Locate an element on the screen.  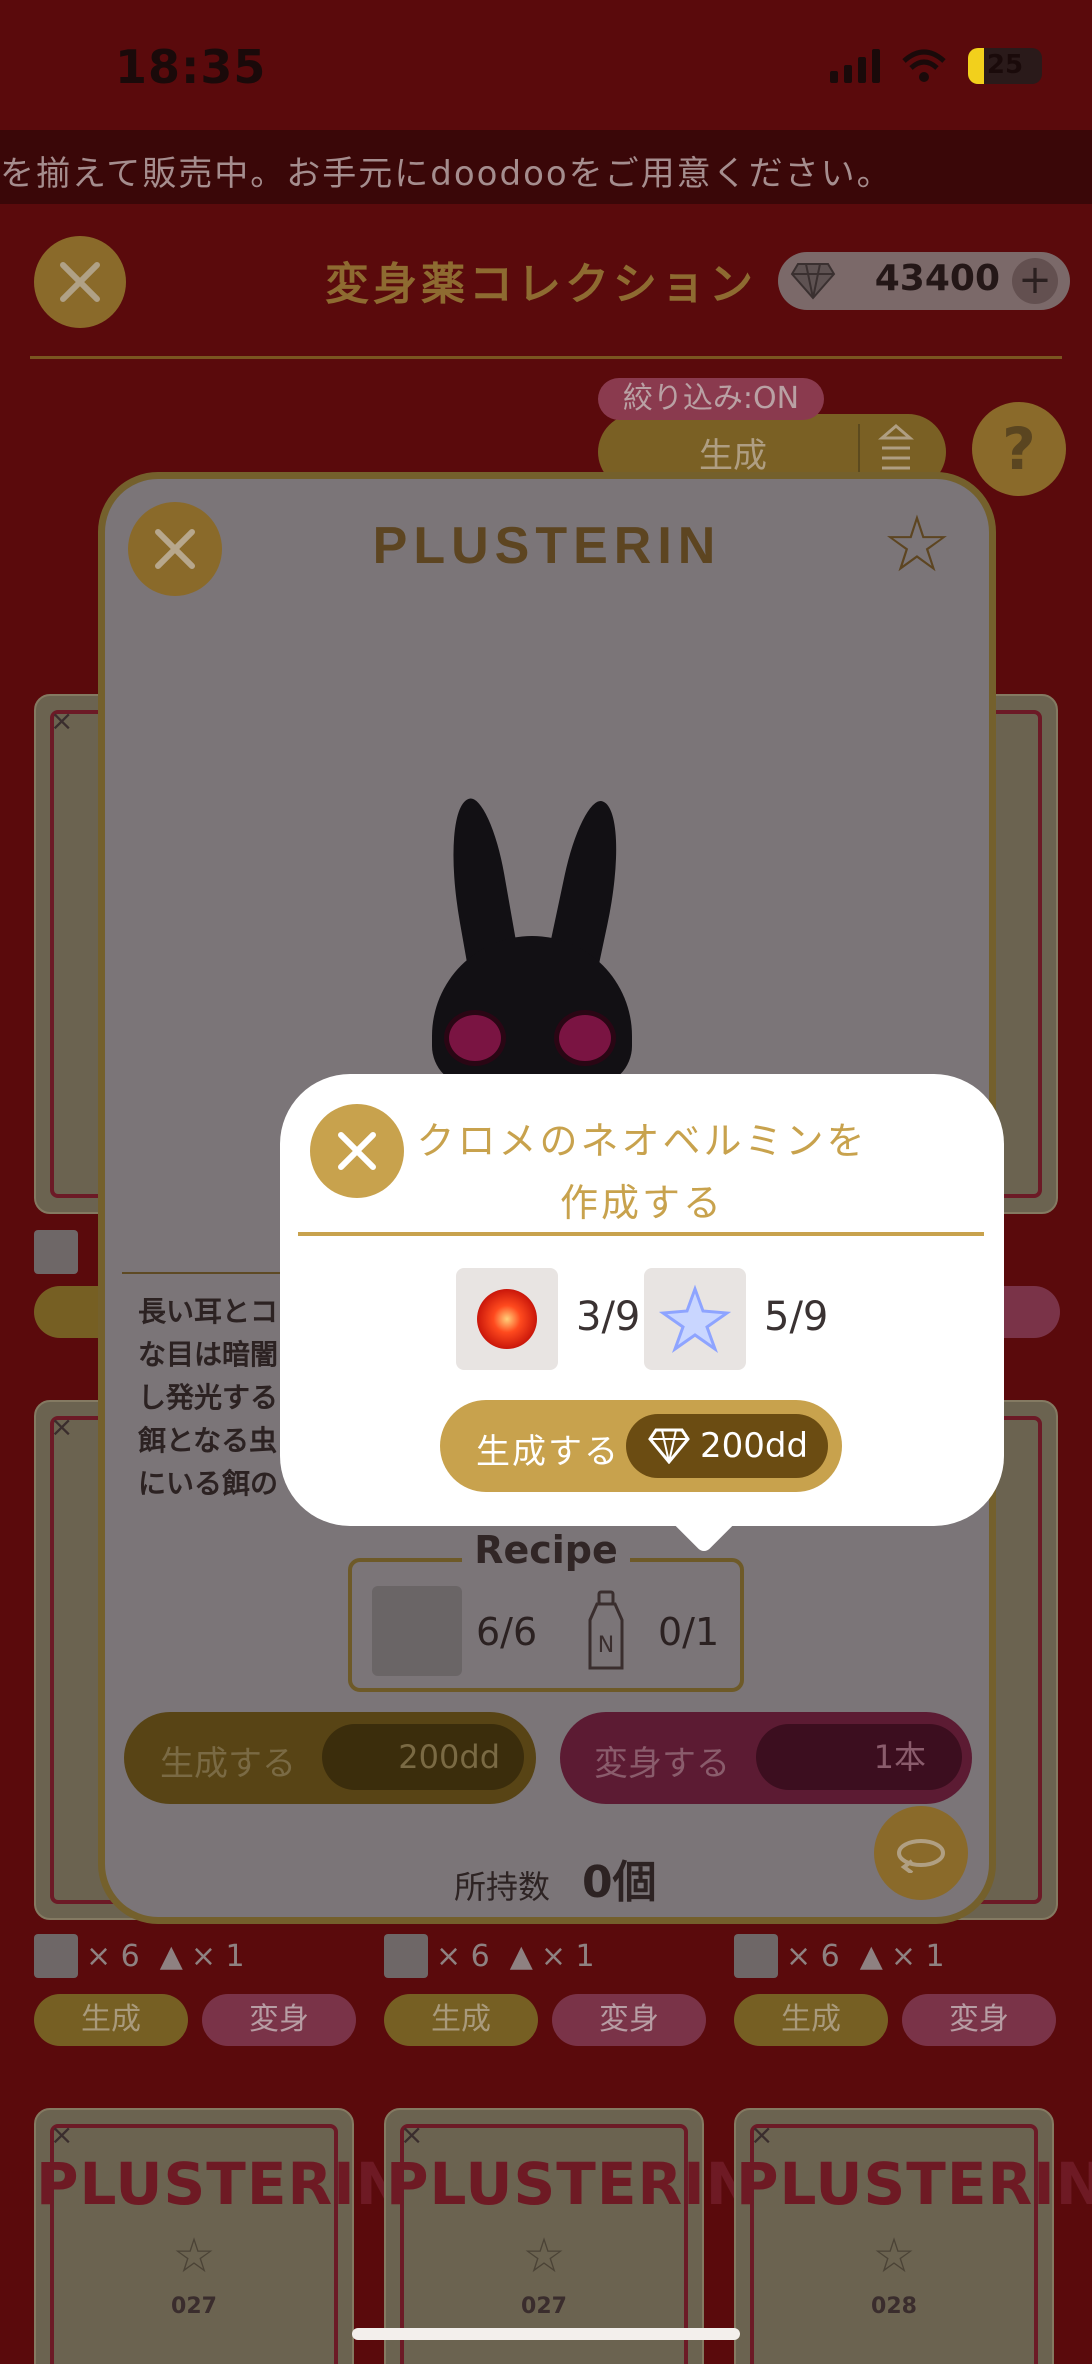
balance-value: 43400 is located at coordinates (937, 278).